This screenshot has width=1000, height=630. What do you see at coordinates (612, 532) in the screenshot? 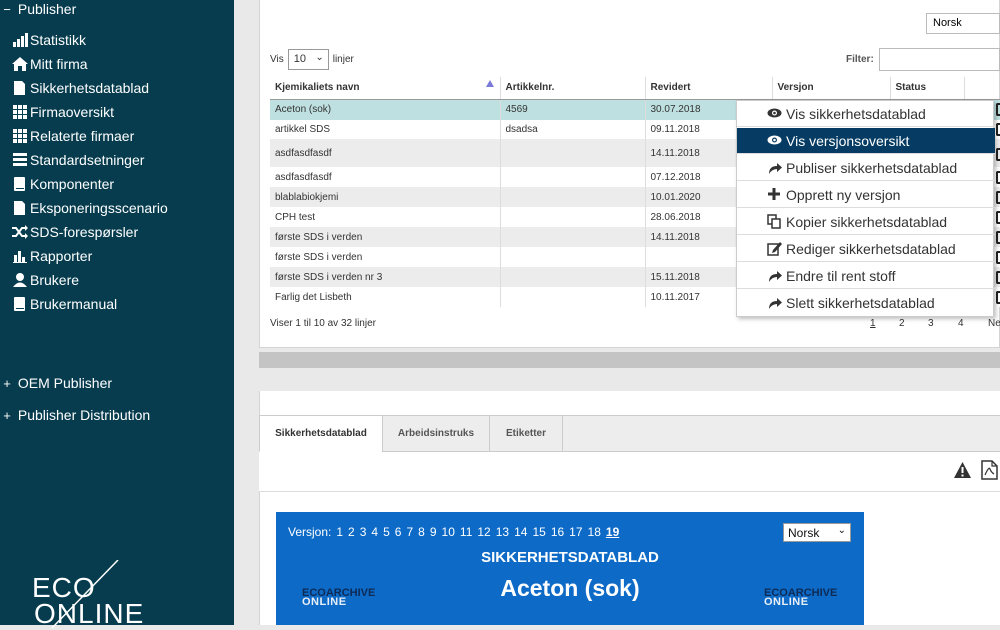
I see `version-link-current: 19` at bounding box center [612, 532].